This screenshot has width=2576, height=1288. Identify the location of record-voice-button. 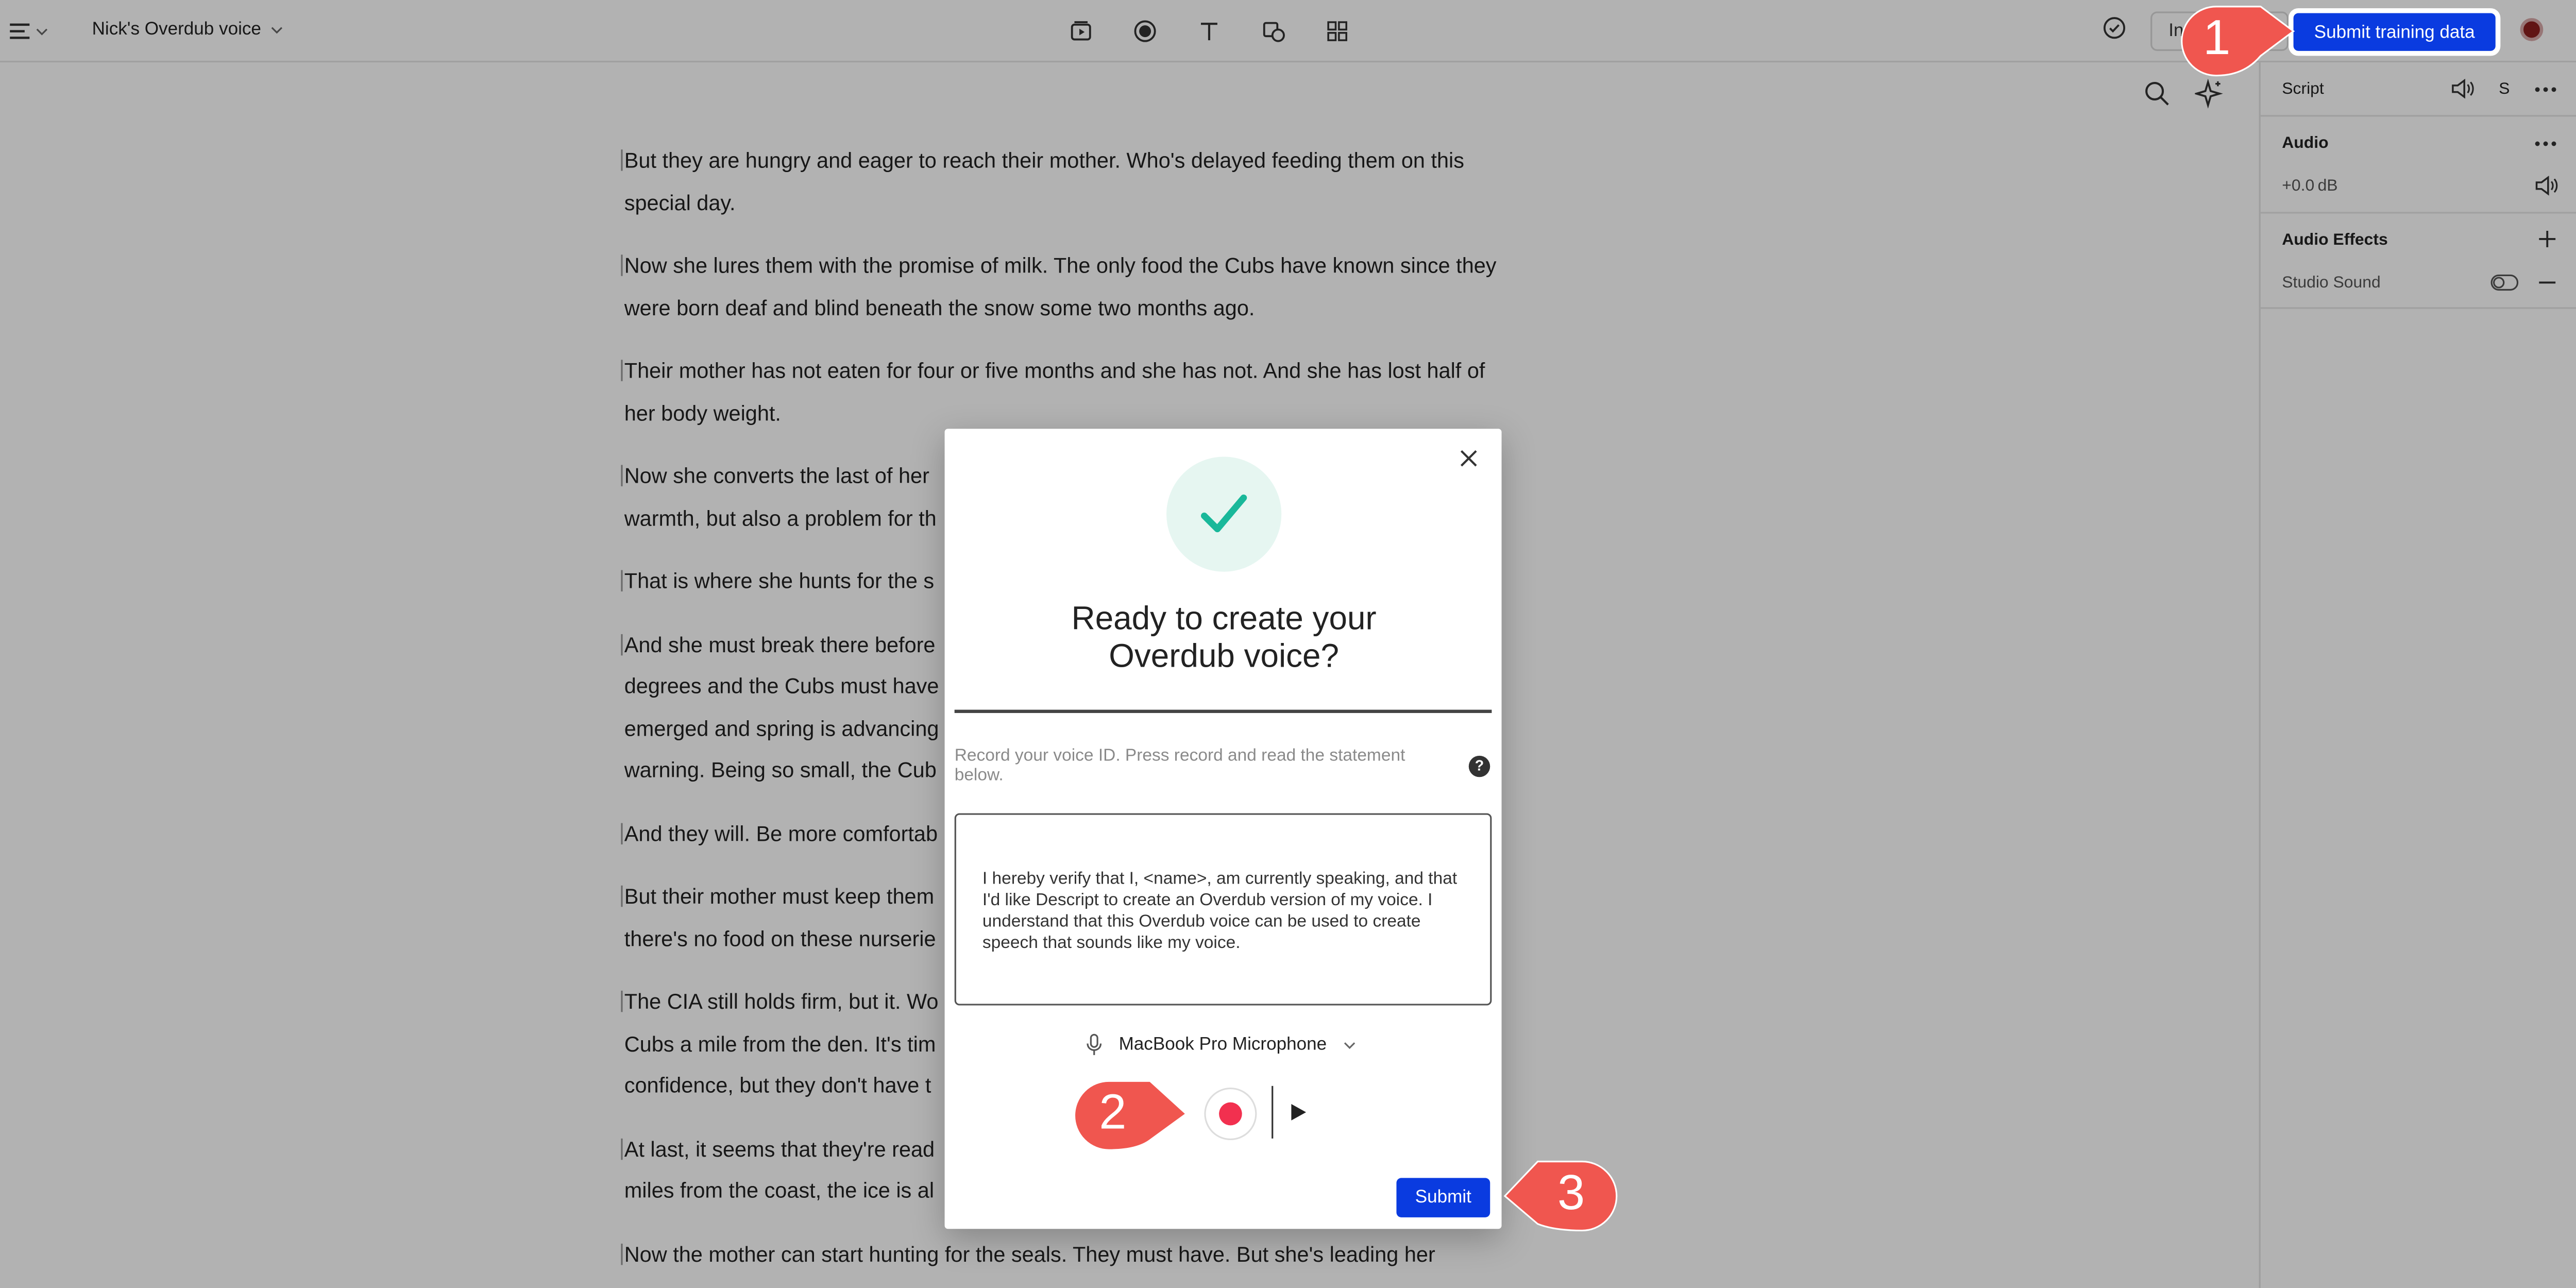
(1230, 1114).